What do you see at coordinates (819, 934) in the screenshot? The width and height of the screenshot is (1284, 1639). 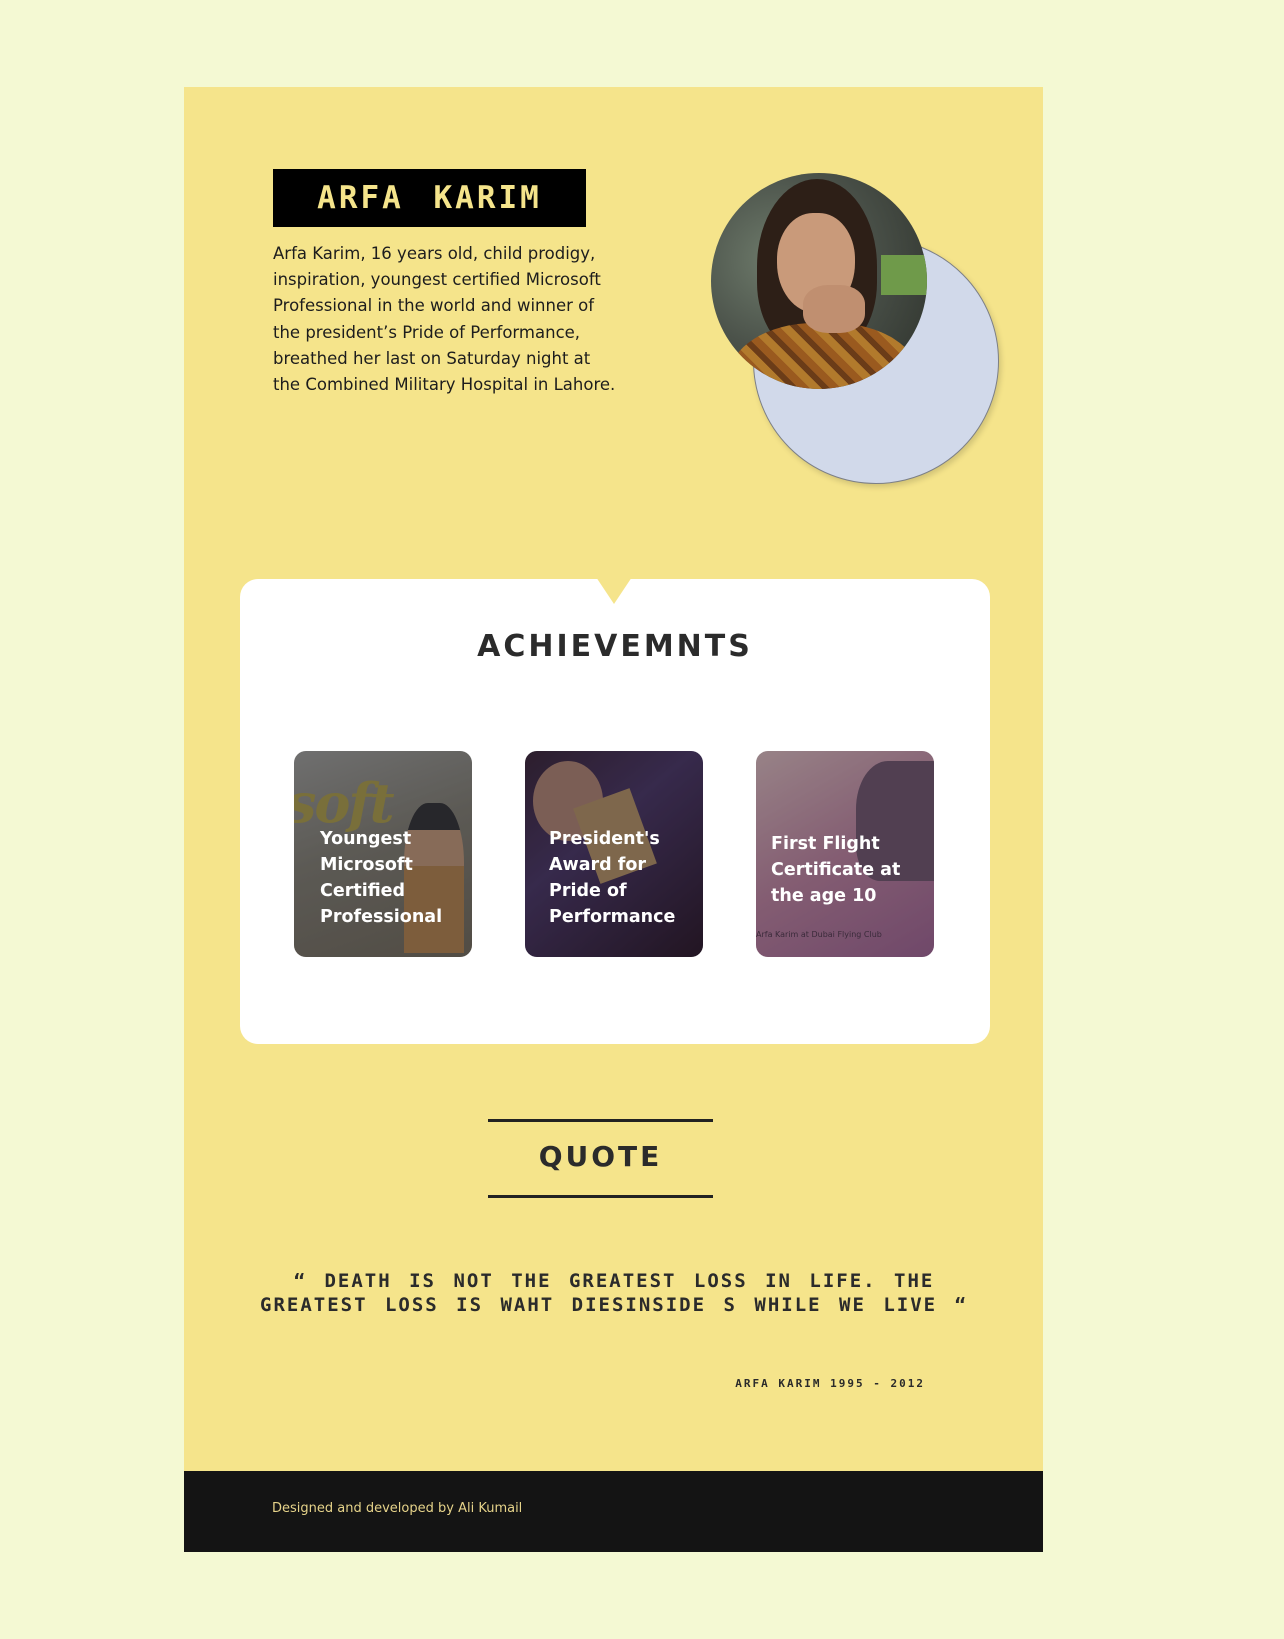 I see `photo-caption: Arfa Karim at Dubai Flying Club` at bounding box center [819, 934].